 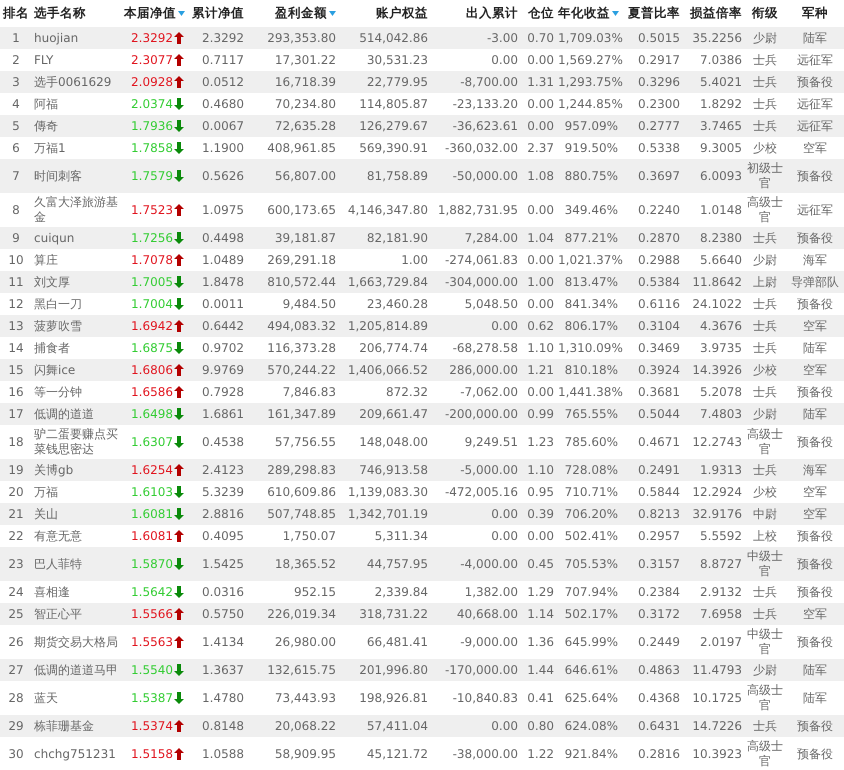 What do you see at coordinates (765, 175) in the screenshot?
I see `grade-cell: 初级士官` at bounding box center [765, 175].